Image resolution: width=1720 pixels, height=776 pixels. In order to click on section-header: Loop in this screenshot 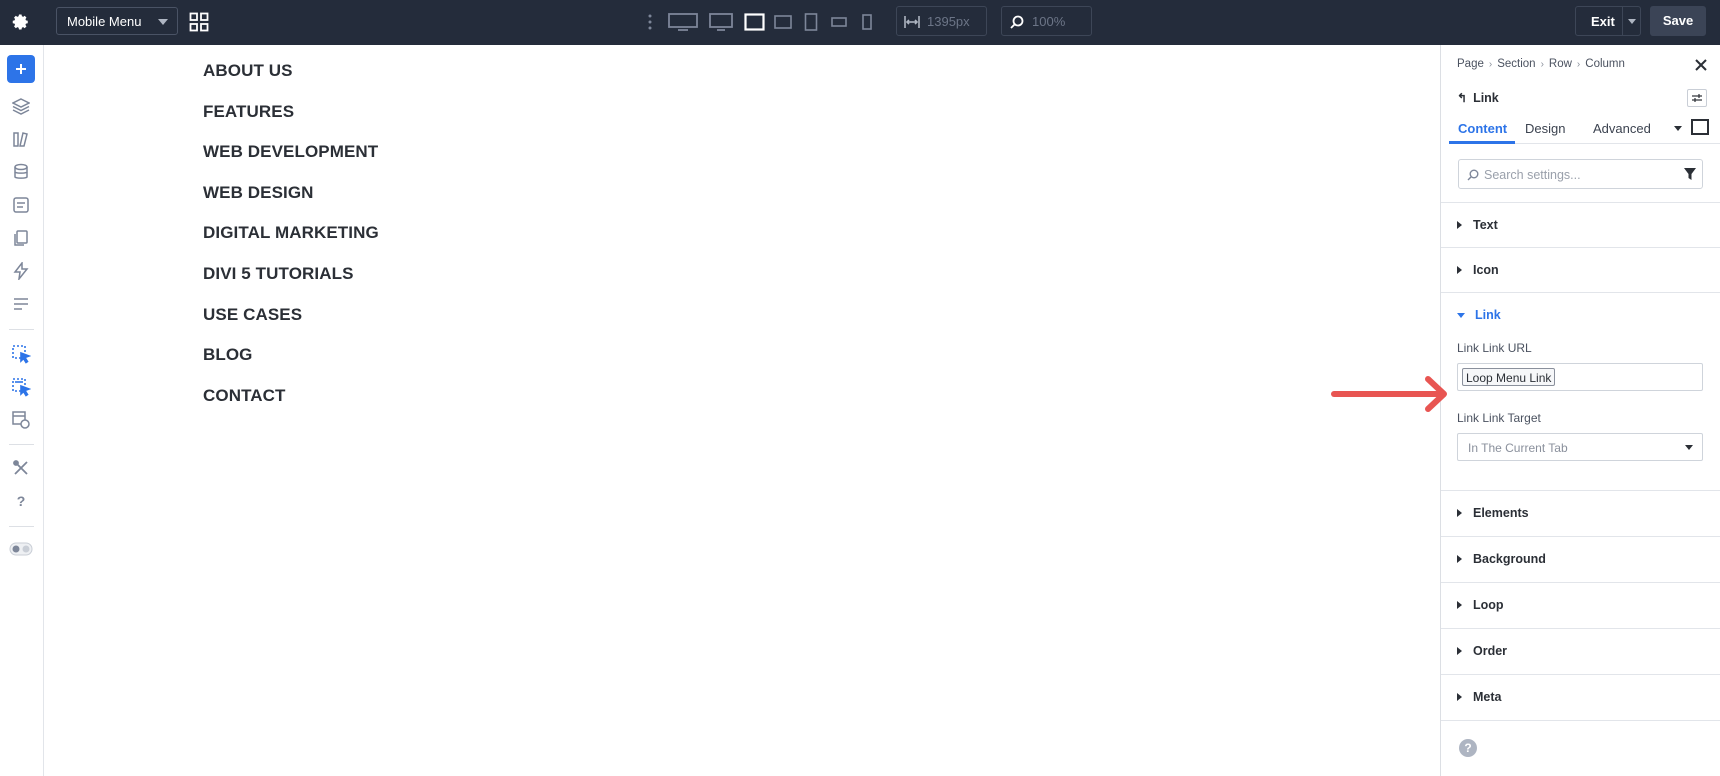, I will do `click(1480, 605)`.